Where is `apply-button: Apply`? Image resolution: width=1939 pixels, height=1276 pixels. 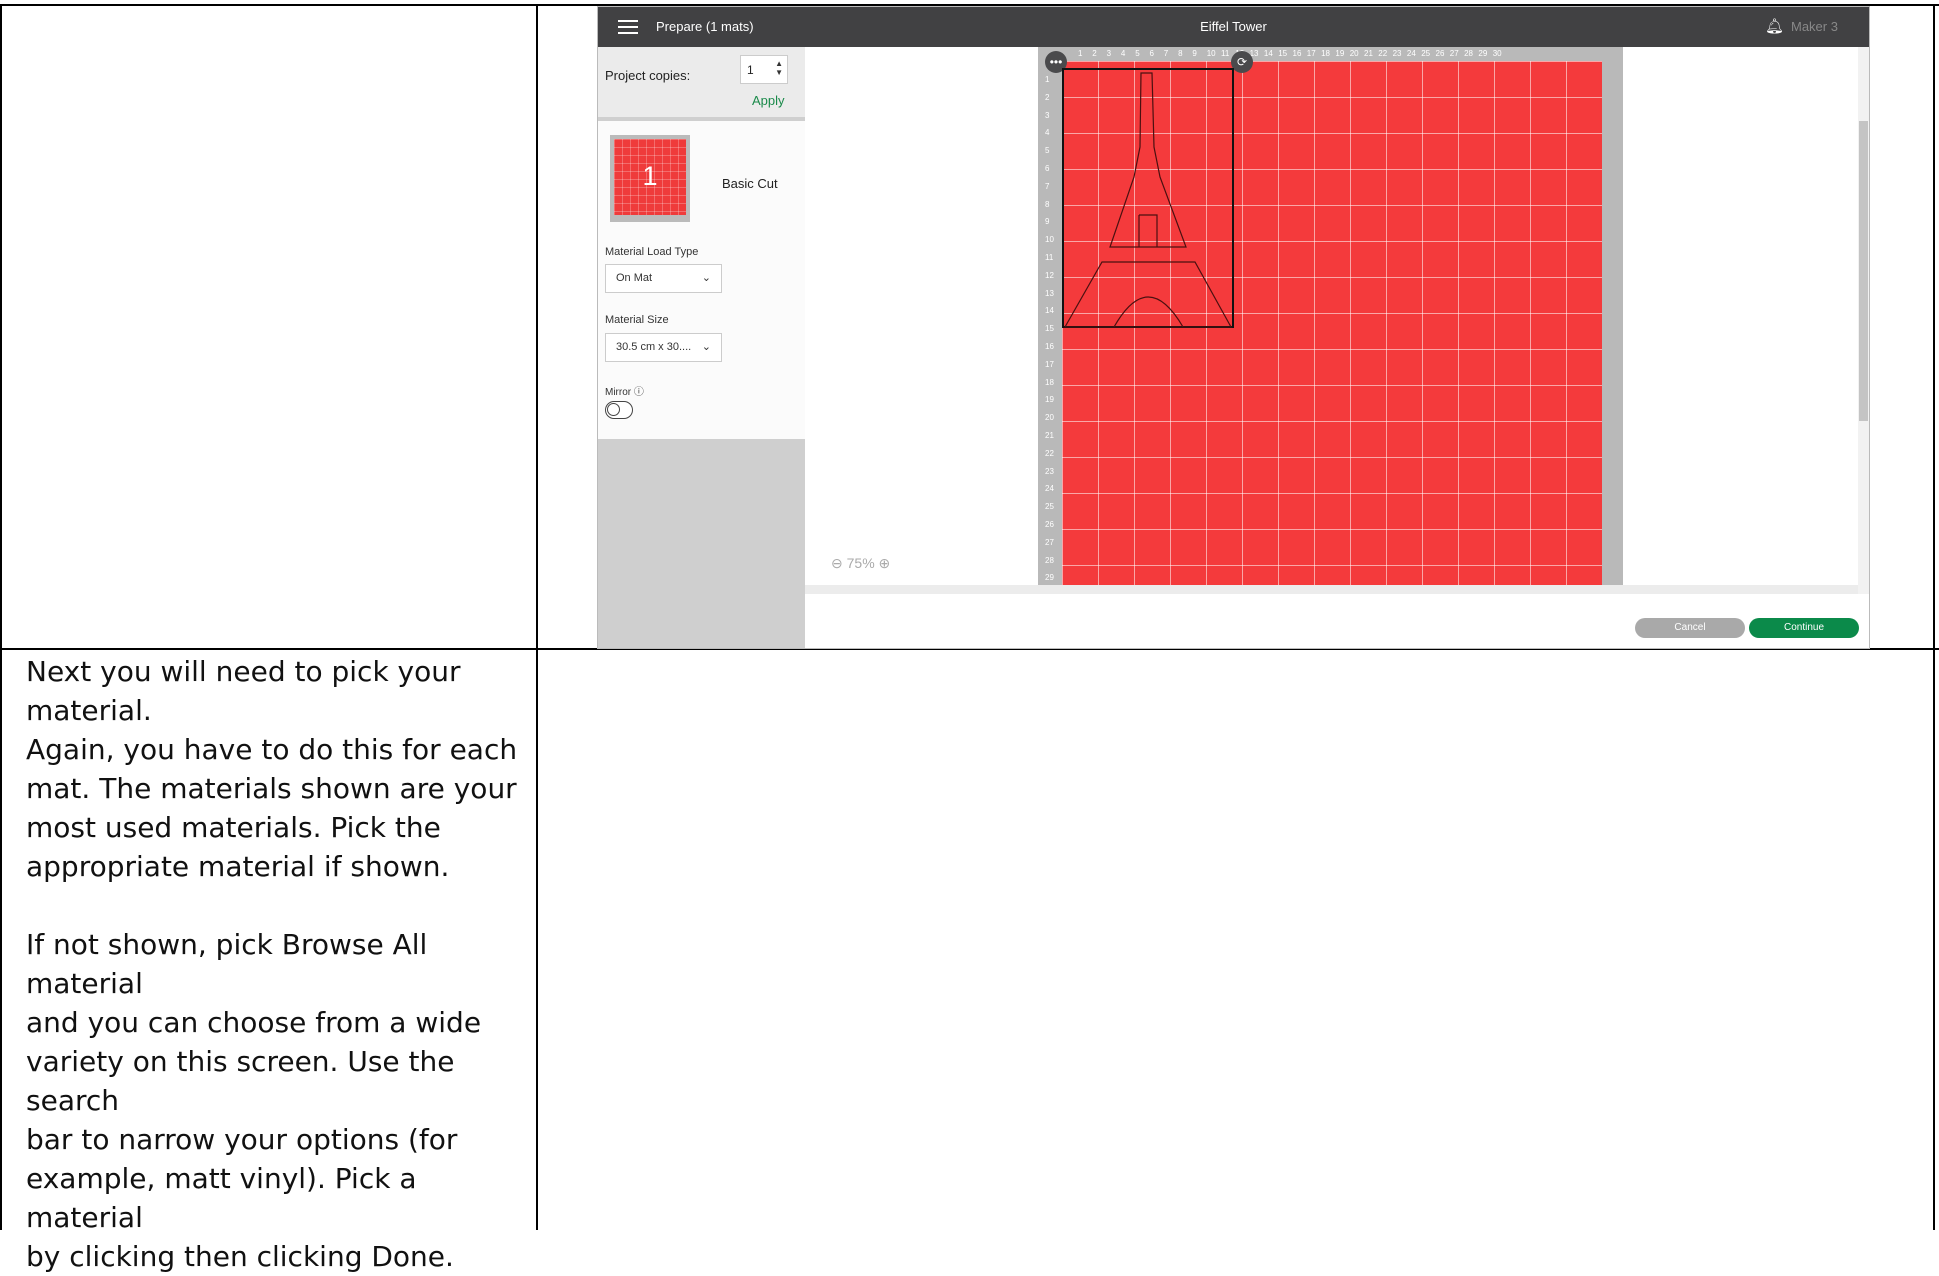
apply-button: Apply is located at coordinates (768, 100).